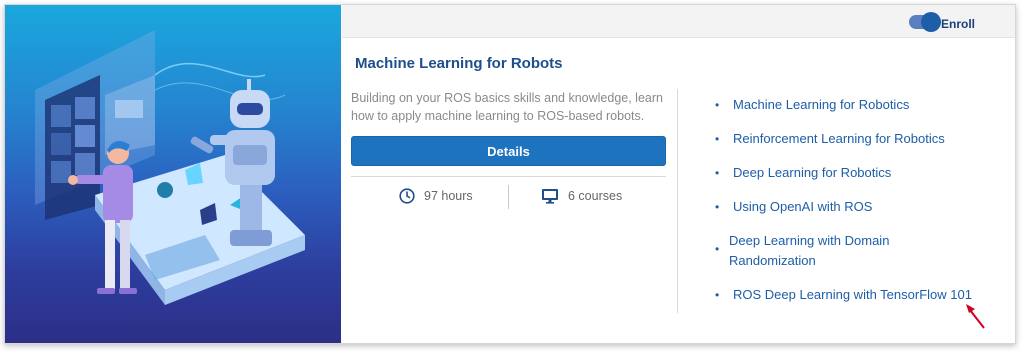  What do you see at coordinates (677, 201) in the screenshot?
I see `column-separator` at bounding box center [677, 201].